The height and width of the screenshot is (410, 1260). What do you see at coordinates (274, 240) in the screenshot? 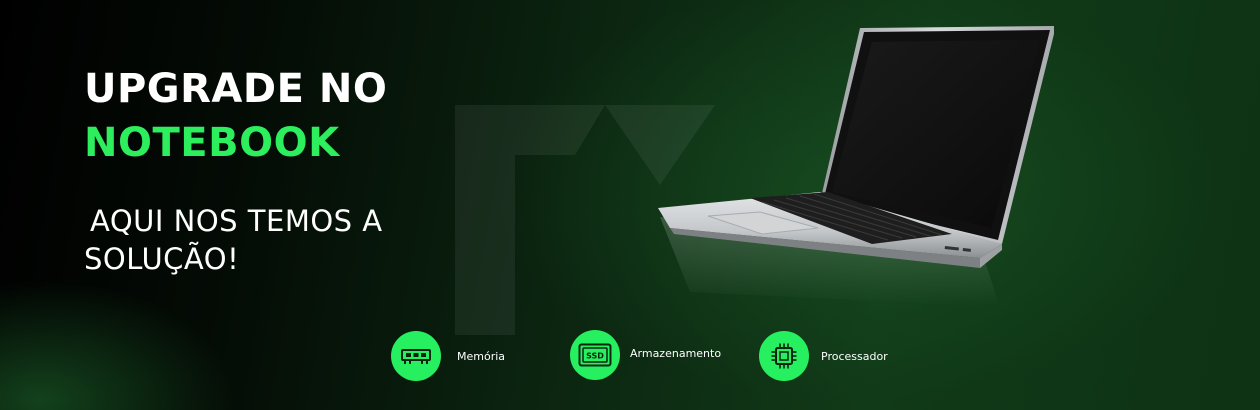
I see `subheadline: AQUI NOS TEMOS A SOLUÇÃO!` at bounding box center [274, 240].